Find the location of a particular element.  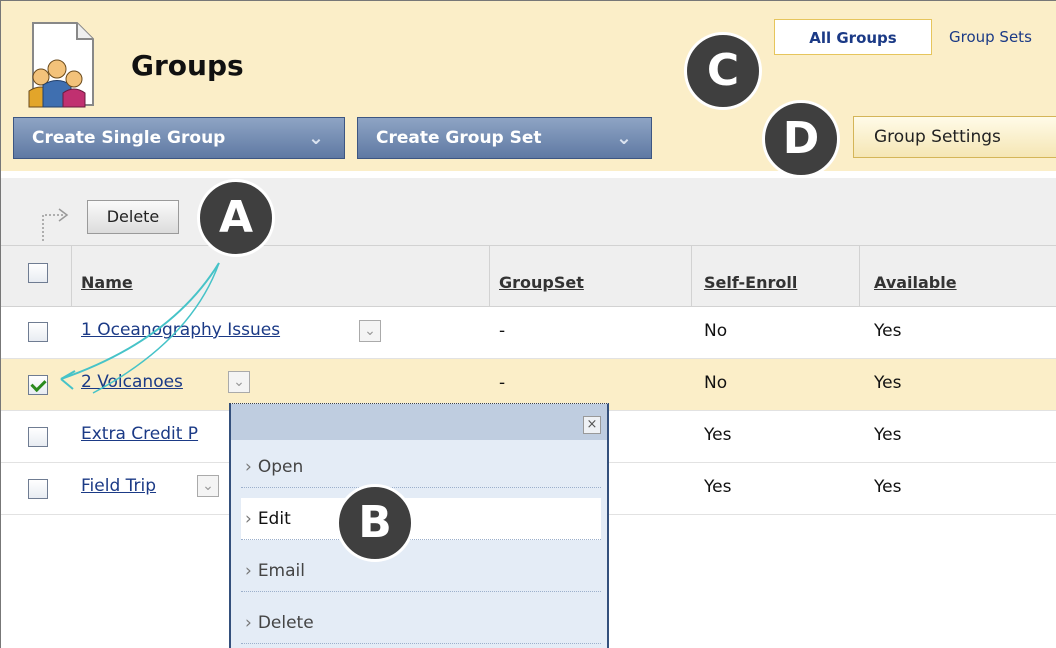

group-name-link: 2 Volcanoes is located at coordinates (132, 382).